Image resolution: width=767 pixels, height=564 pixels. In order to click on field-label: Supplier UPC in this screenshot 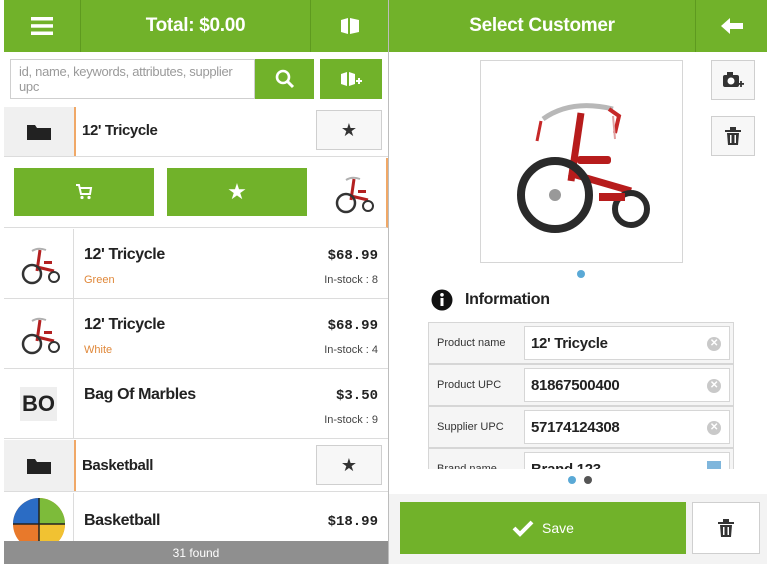, I will do `click(470, 427)`.